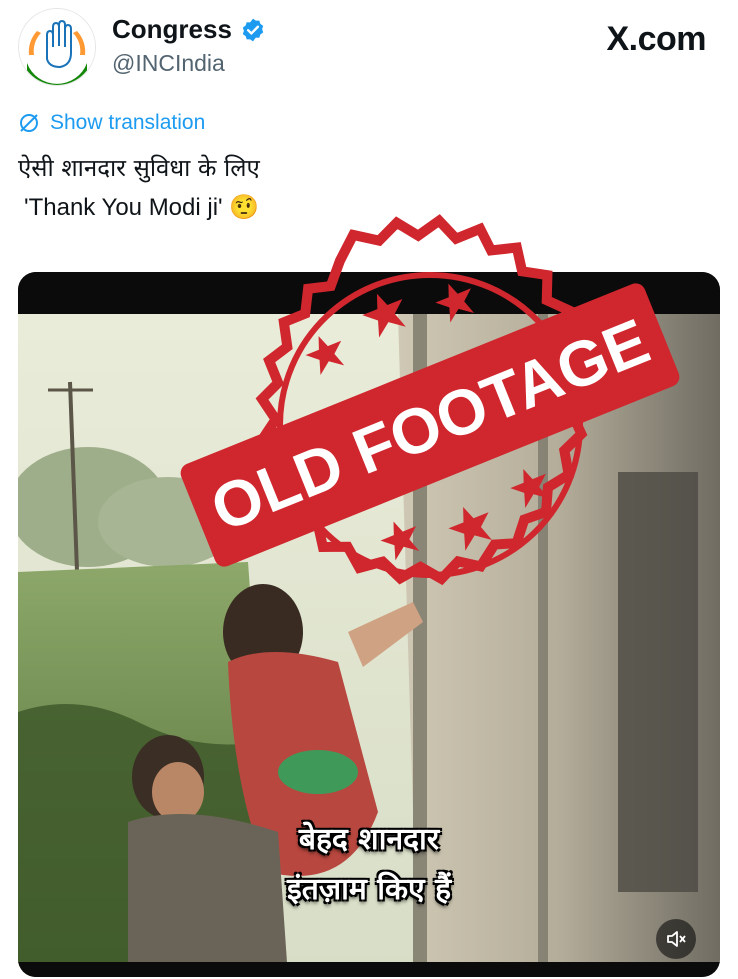 Image resolution: width=738 pixels, height=979 pixels. I want to click on congress-hand-logo-icon, so click(57, 47).